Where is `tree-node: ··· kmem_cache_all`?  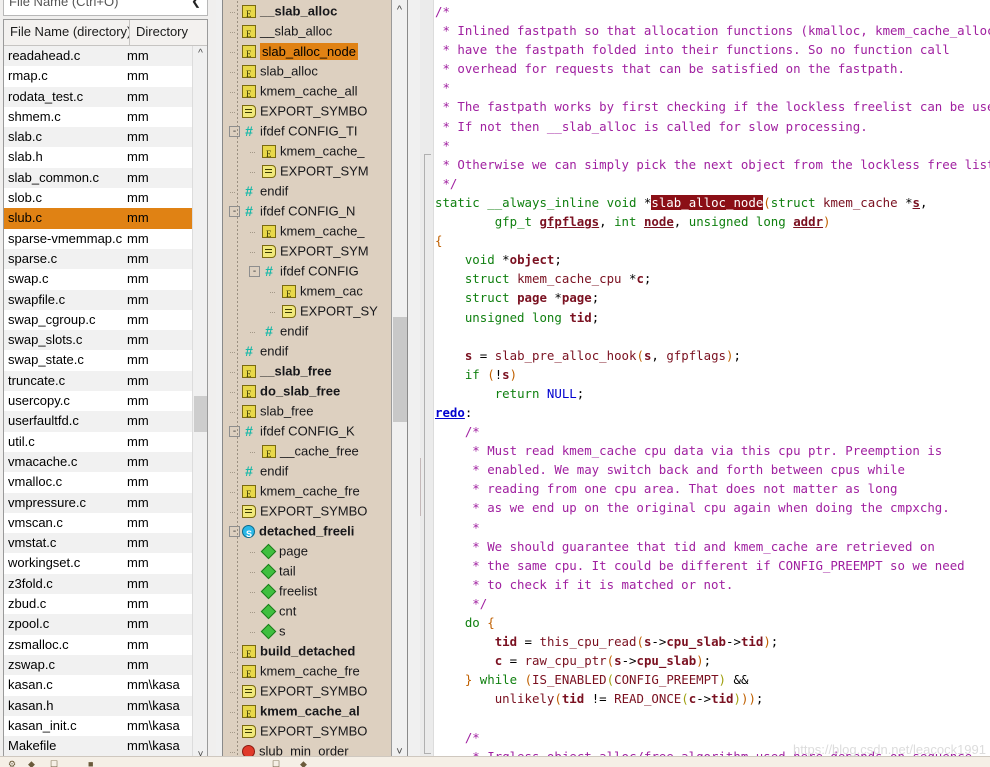
tree-node: ··· kmem_cache_all is located at coordinates (307, 92).